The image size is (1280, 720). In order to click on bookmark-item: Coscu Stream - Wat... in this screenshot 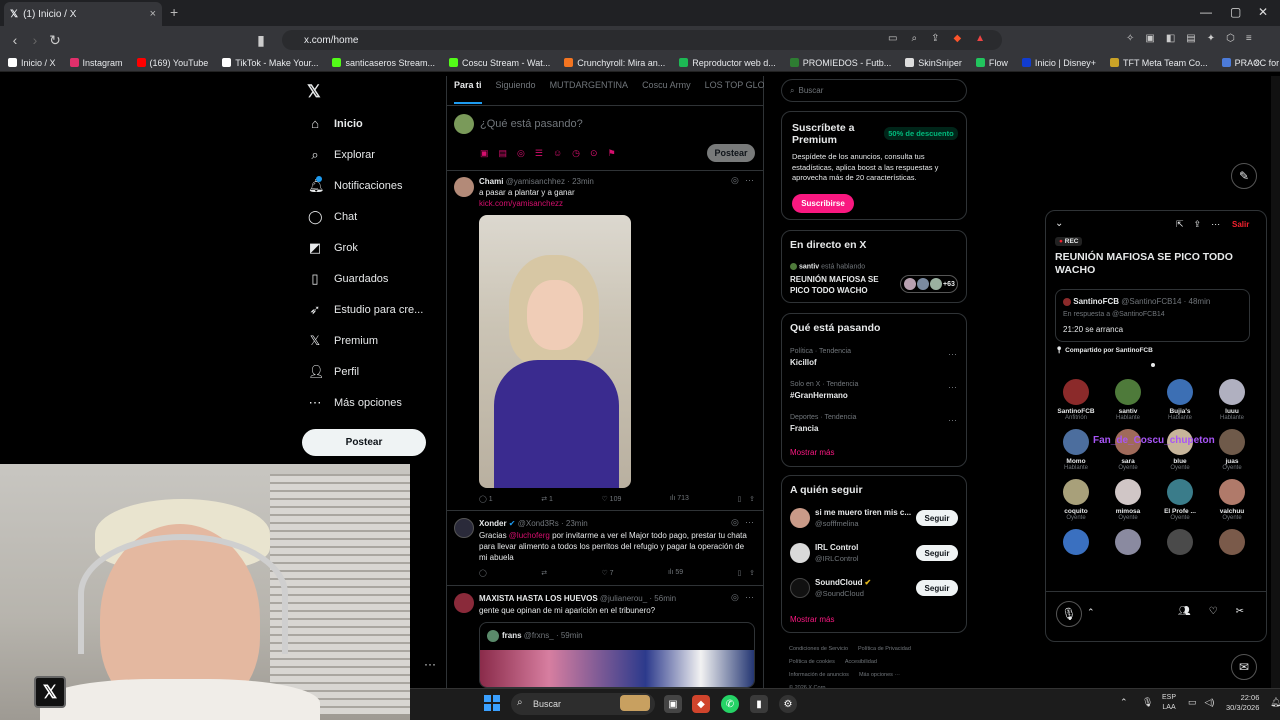, I will do `click(499, 63)`.